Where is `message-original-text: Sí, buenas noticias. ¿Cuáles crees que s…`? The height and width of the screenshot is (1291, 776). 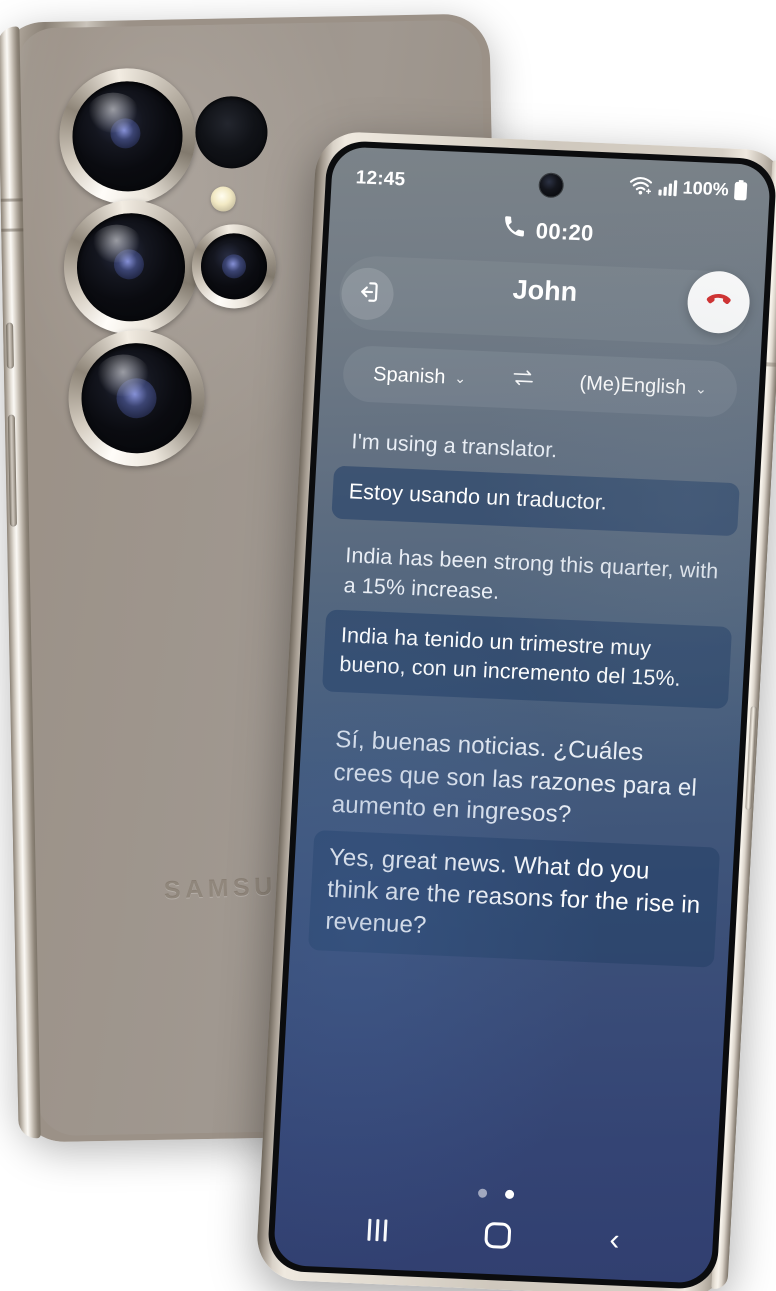 message-original-text: Sí, buenas noticias. ¿Cuáles crees que s… is located at coordinates (514, 777).